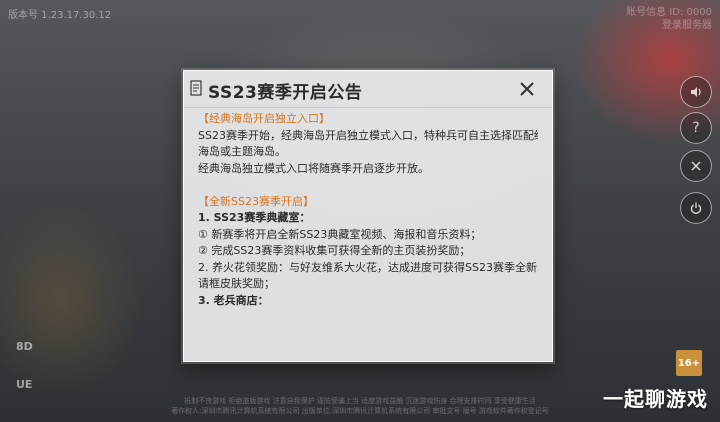 The width and height of the screenshot is (720, 422). What do you see at coordinates (368, 89) in the screenshot?
I see `dialog-header: SS23赛季开启公告` at bounding box center [368, 89].